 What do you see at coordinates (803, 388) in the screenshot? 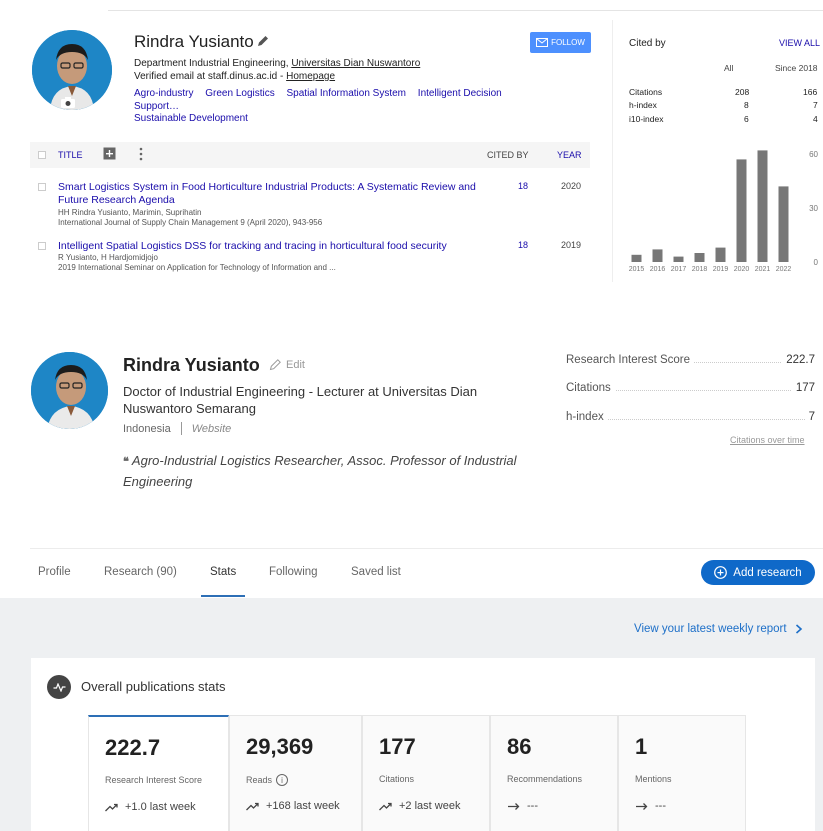
I see `score-value: 177` at bounding box center [803, 388].